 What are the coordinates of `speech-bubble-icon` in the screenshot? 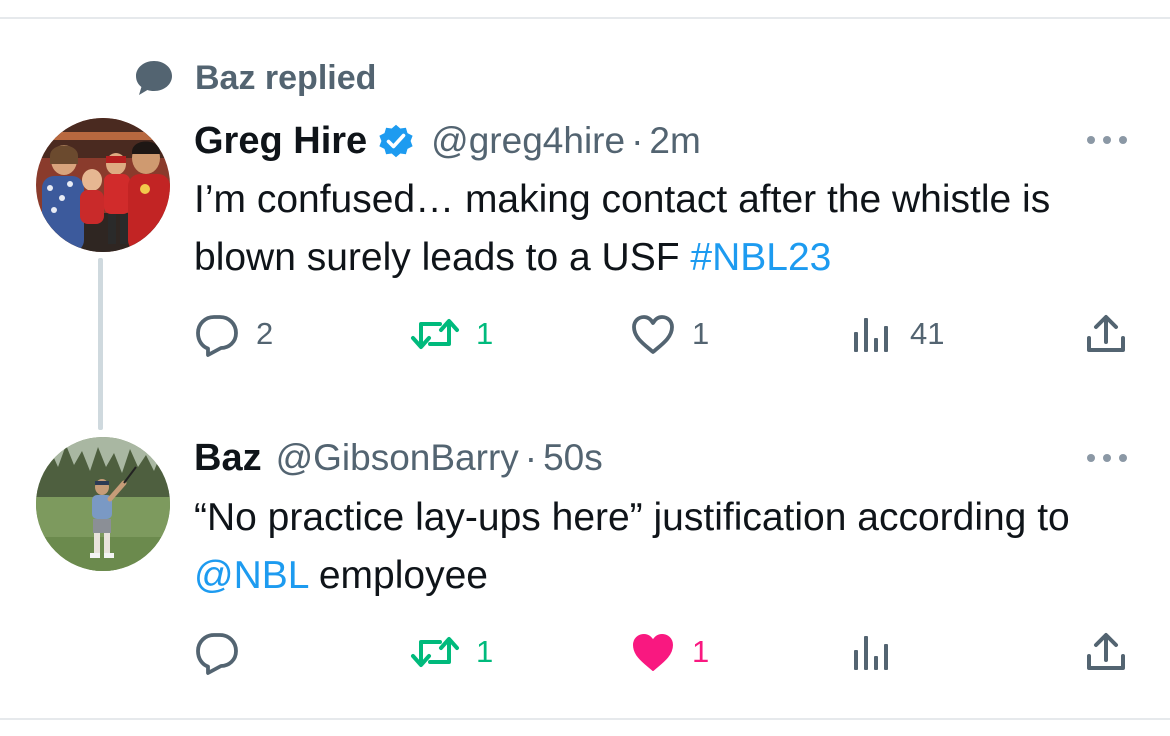 It's located at (154, 78).